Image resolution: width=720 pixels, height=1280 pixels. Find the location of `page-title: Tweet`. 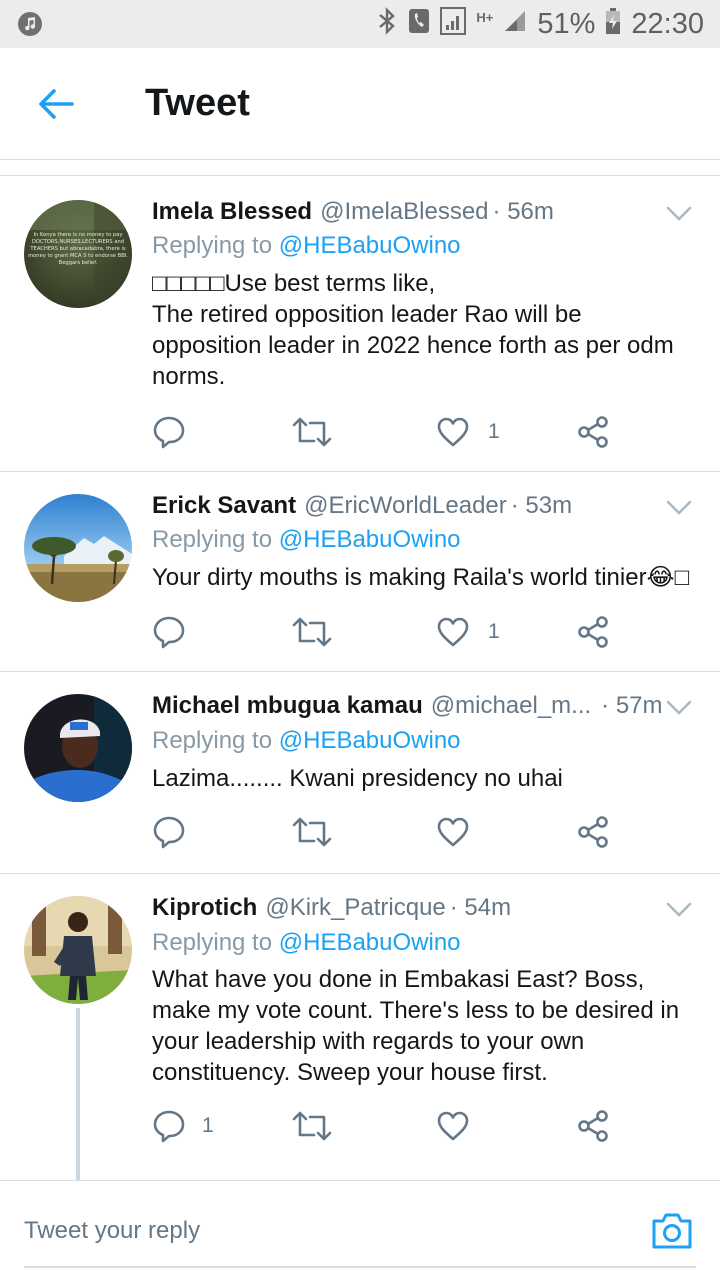

page-title: Tweet is located at coordinates (197, 103).